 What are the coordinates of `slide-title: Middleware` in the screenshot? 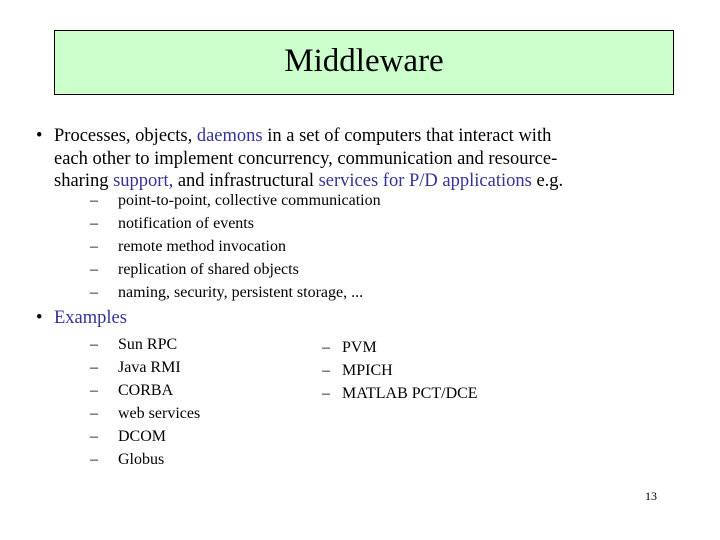 It's located at (364, 61).